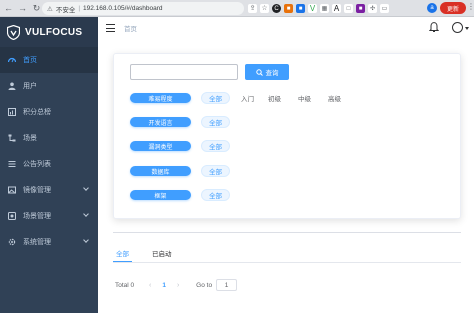  What do you see at coordinates (247, 98) in the screenshot?
I see `filter-option-entry: 入门` at bounding box center [247, 98].